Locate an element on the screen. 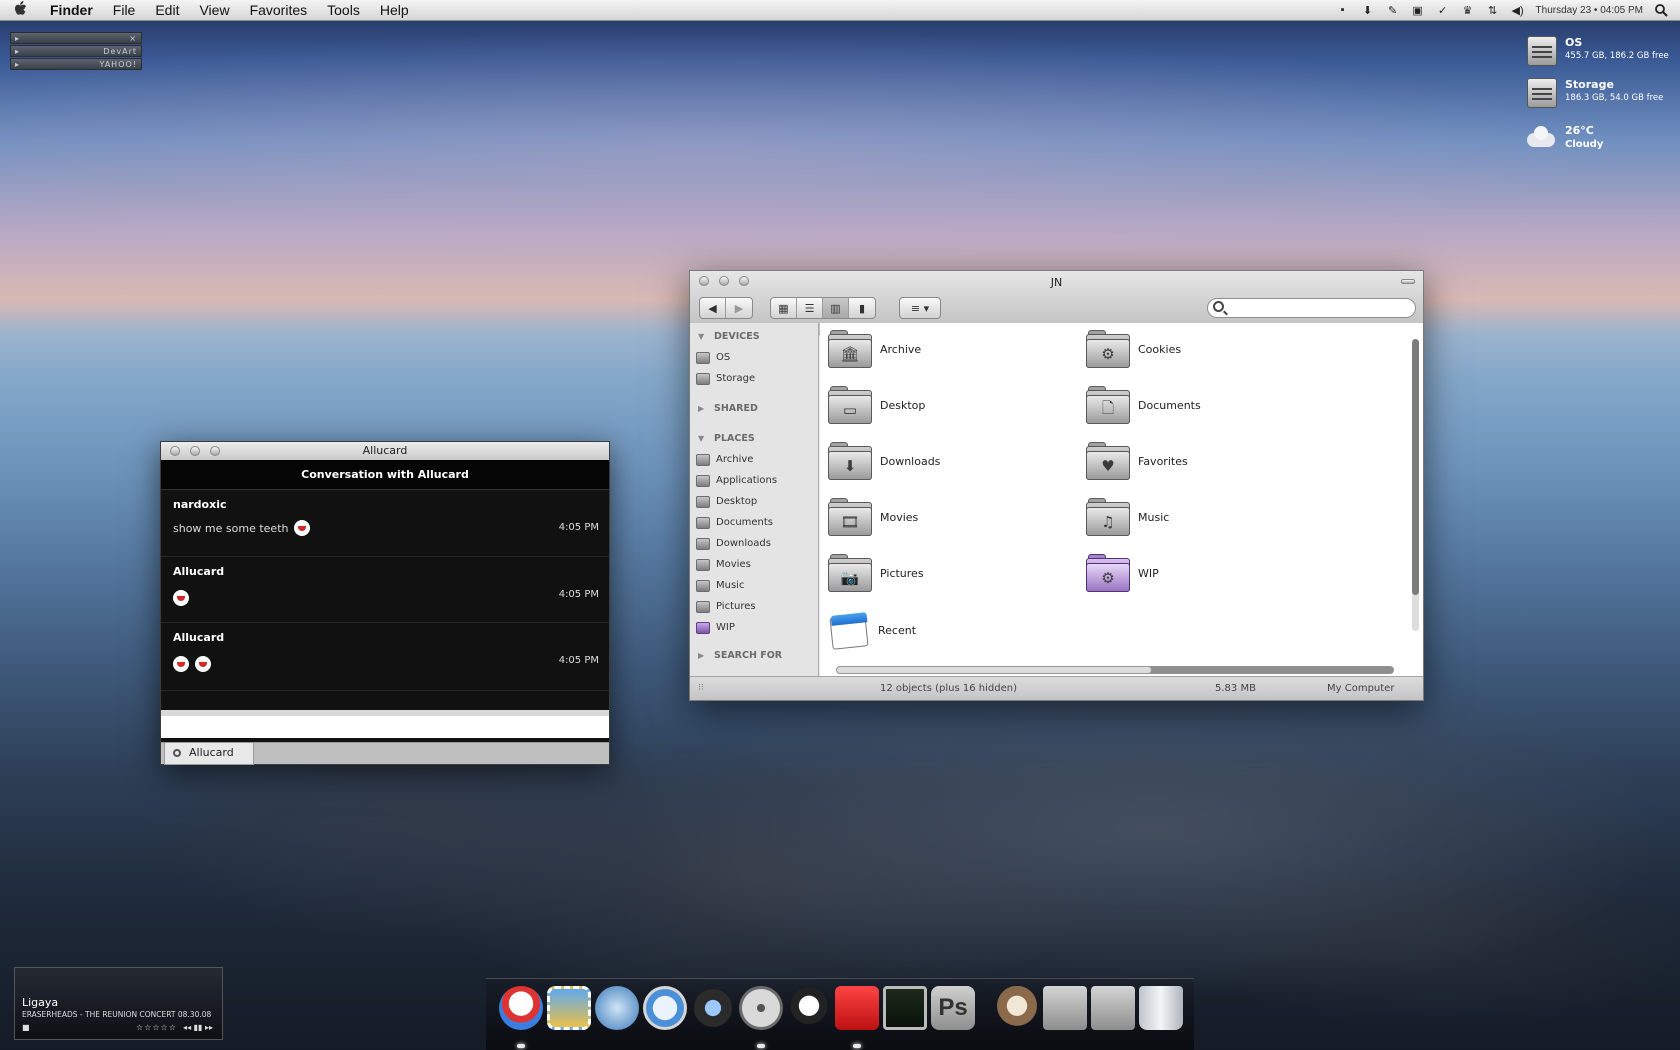  bookmark-row-yahoo: ▸ YAHOO! is located at coordinates (76, 64).